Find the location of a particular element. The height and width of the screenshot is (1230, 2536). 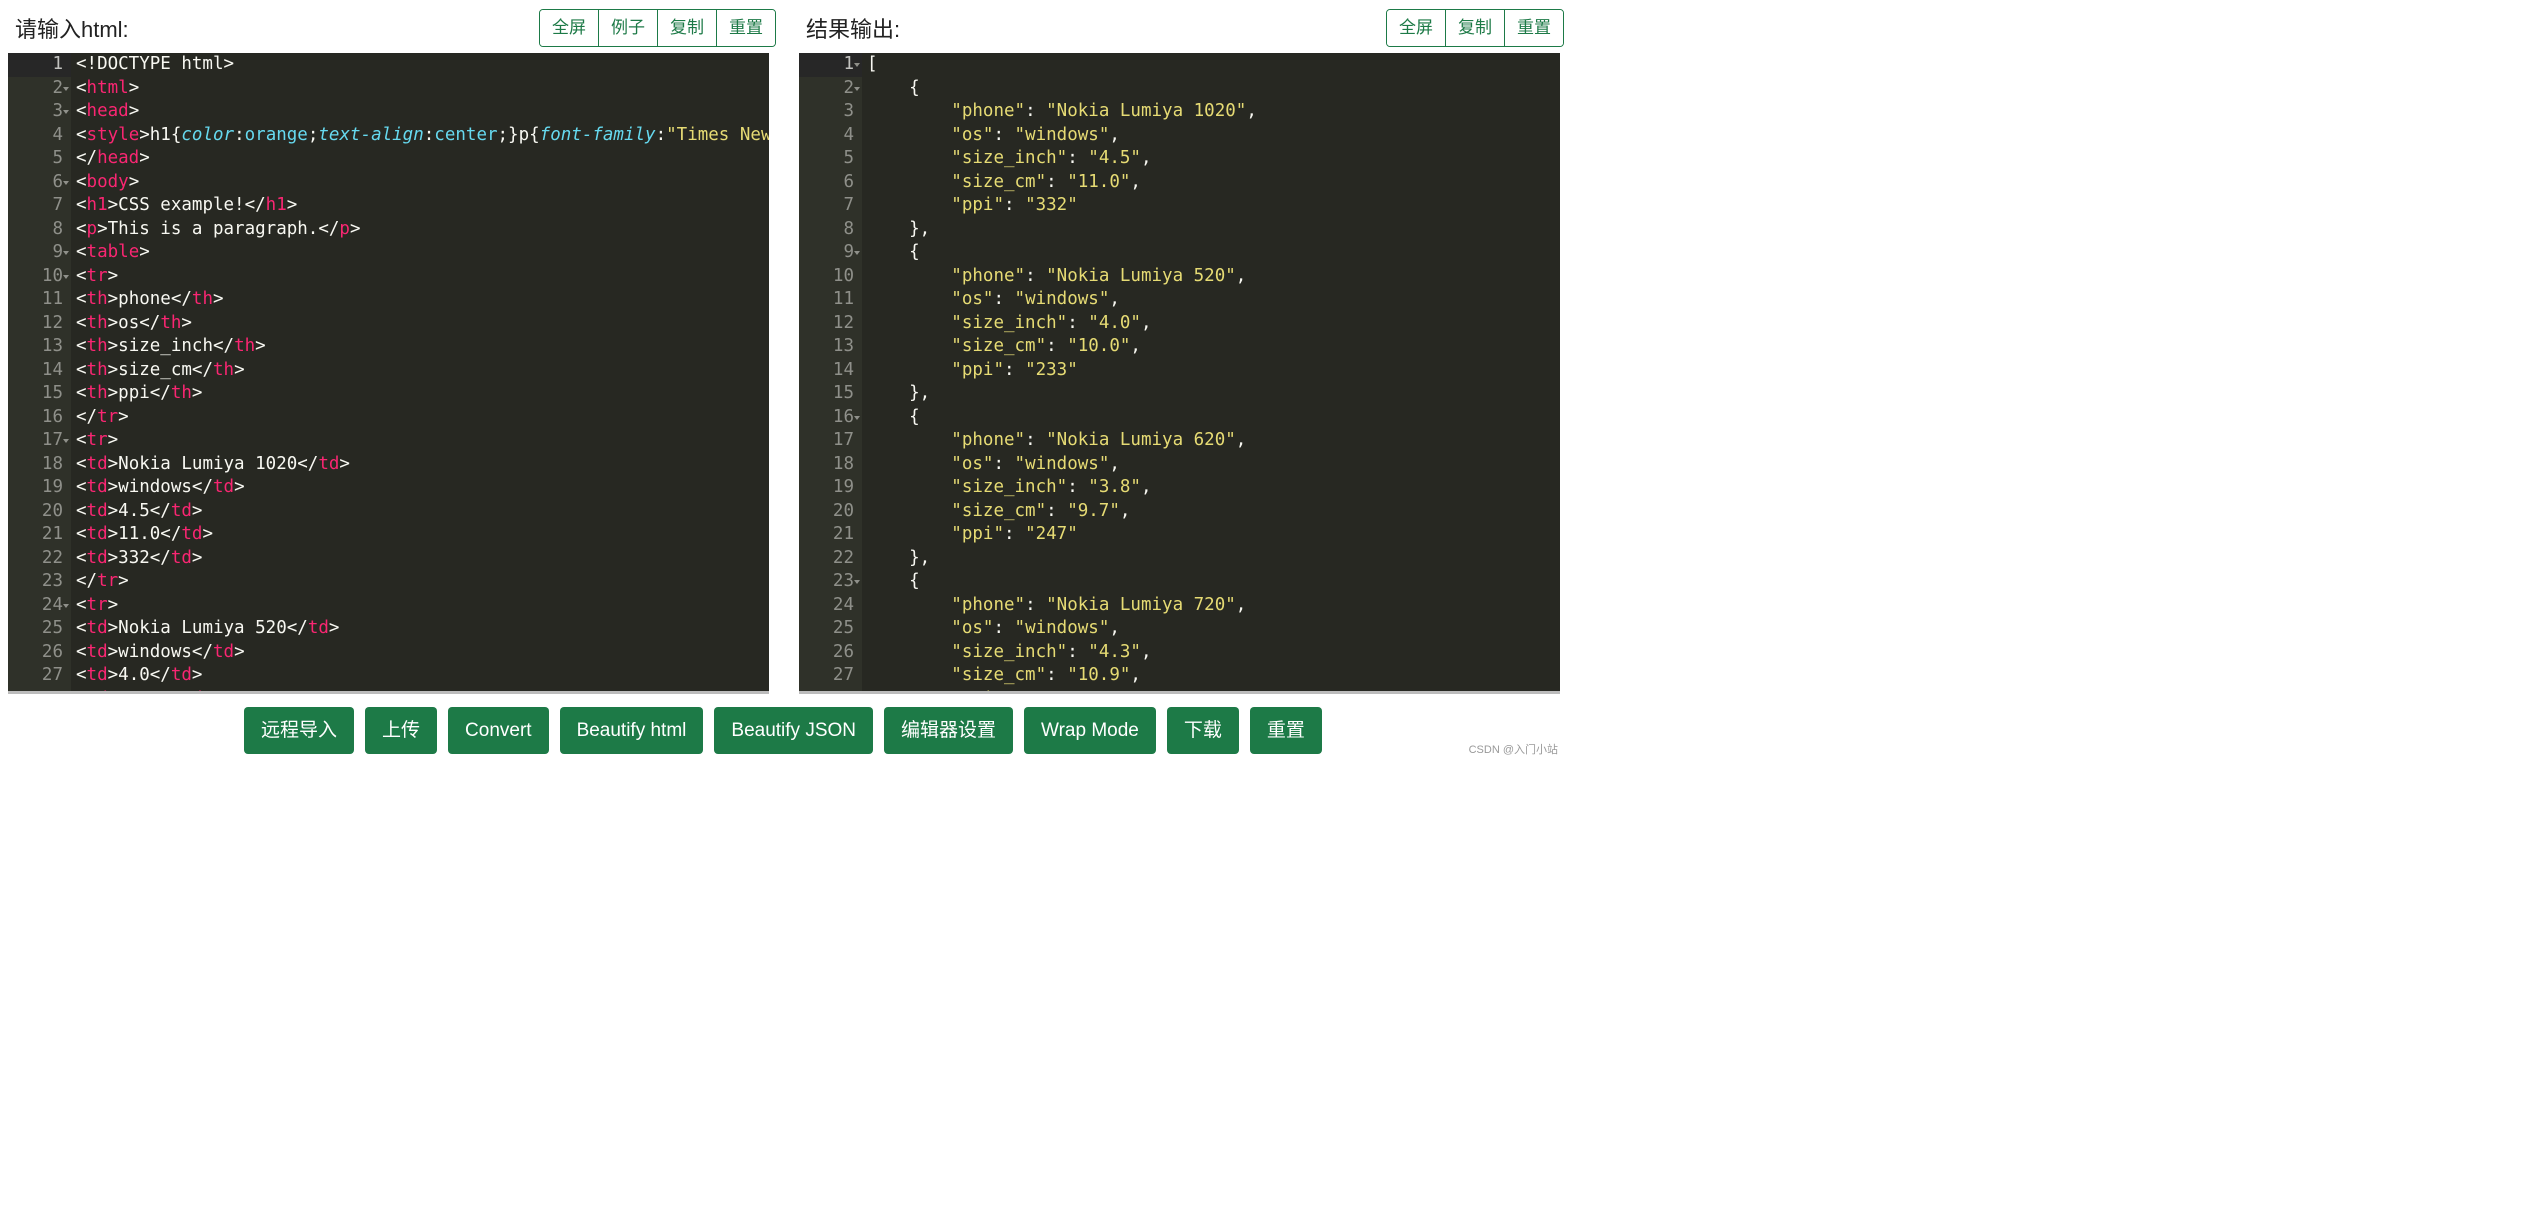

beautify-json-button: Beautify JSON is located at coordinates (793, 730).